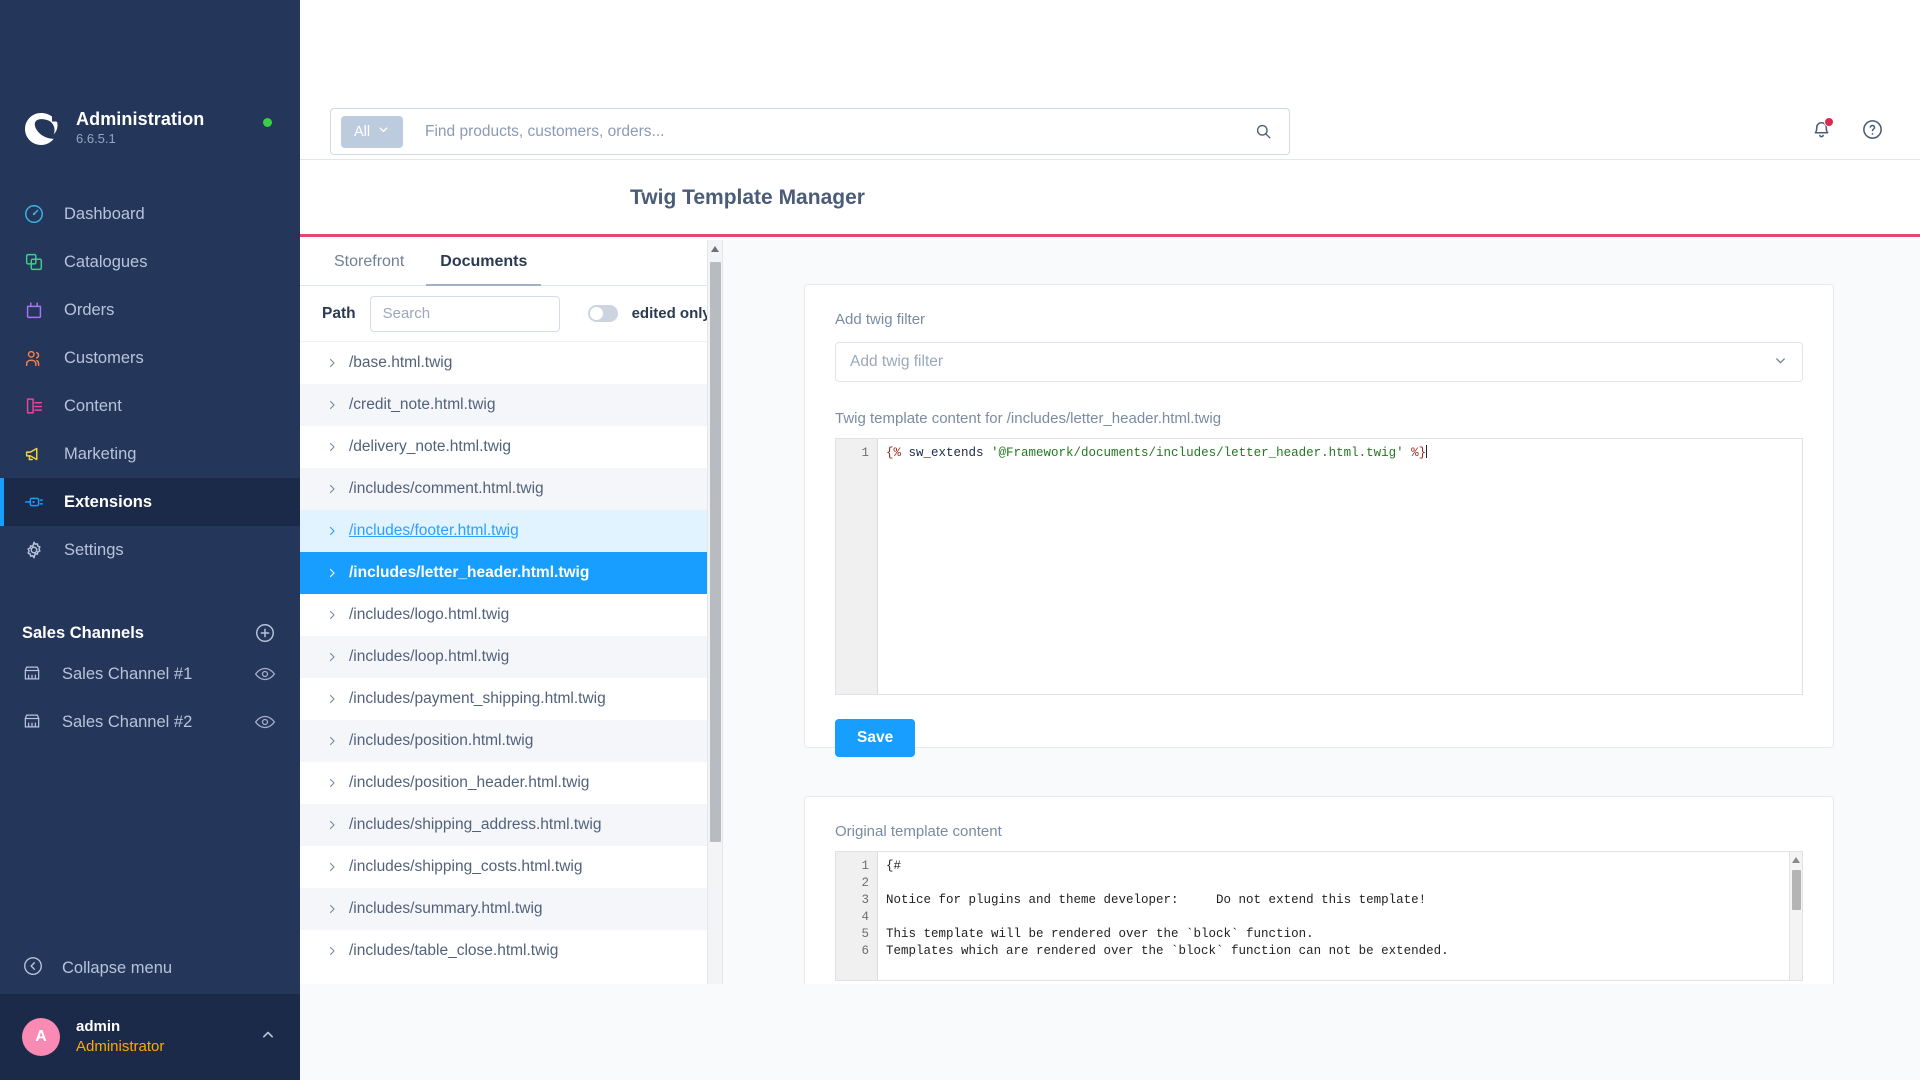 The width and height of the screenshot is (1920, 1080). I want to click on avatar: A, so click(41, 1037).